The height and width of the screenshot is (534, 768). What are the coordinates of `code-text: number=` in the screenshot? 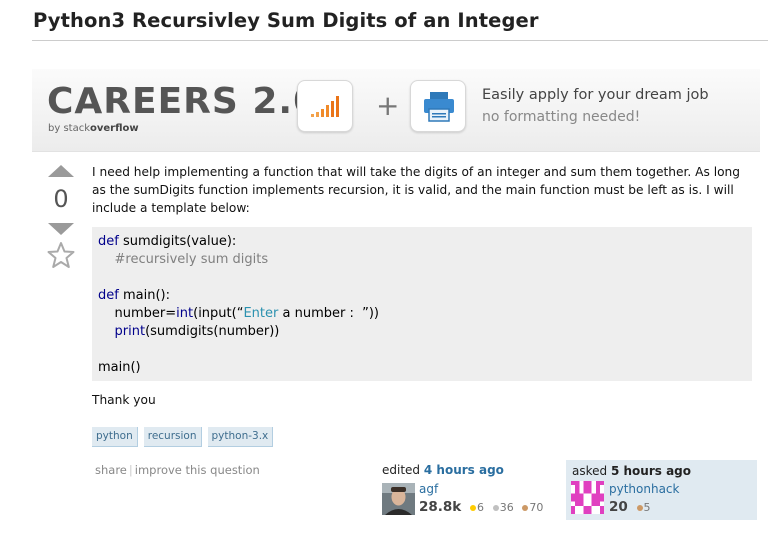 It's located at (145, 313).